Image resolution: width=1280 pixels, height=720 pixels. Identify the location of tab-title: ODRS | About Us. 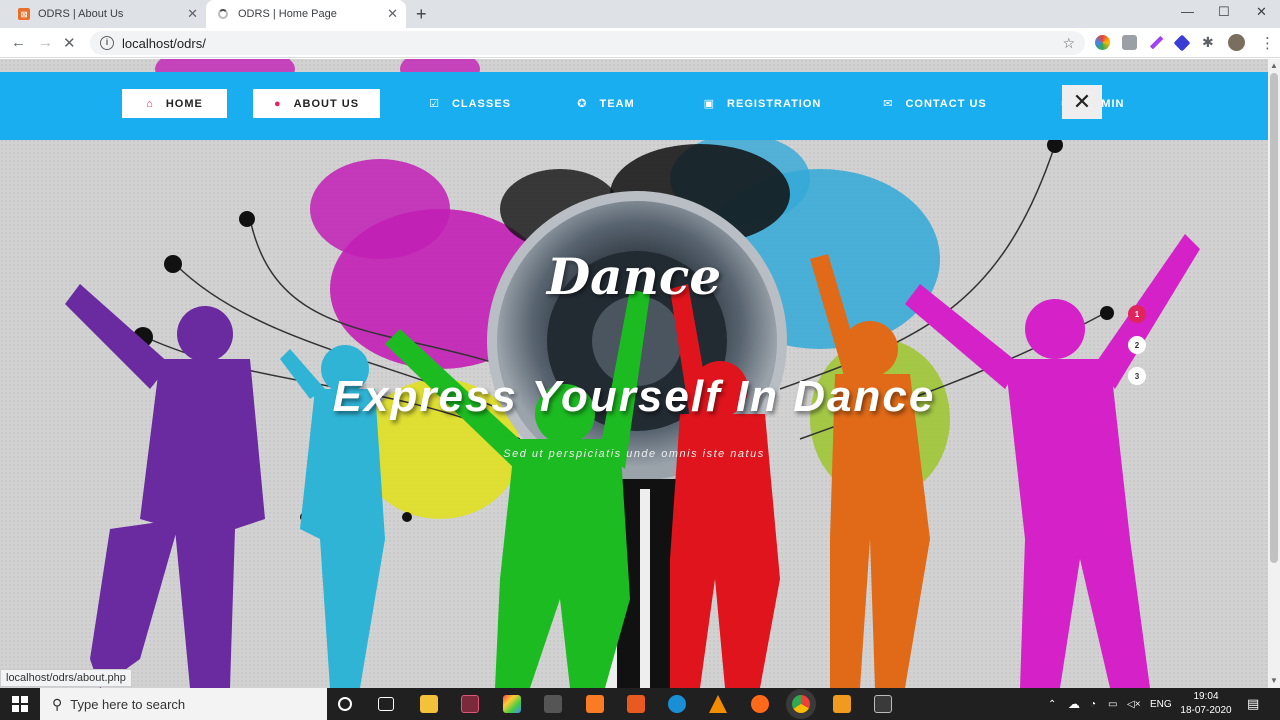
(81, 14).